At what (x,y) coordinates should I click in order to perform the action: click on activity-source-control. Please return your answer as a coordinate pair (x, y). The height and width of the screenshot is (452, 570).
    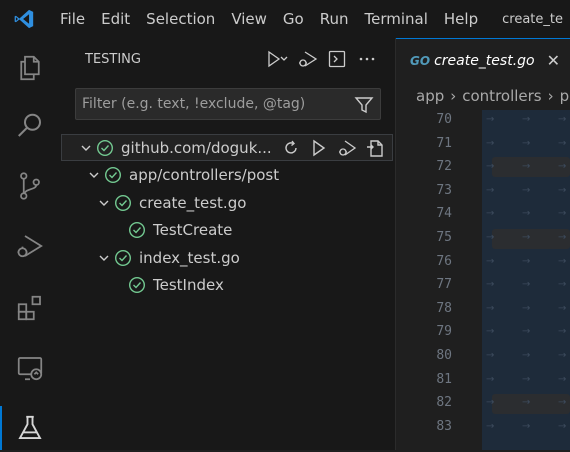
    Looking at the image, I should click on (30, 186).